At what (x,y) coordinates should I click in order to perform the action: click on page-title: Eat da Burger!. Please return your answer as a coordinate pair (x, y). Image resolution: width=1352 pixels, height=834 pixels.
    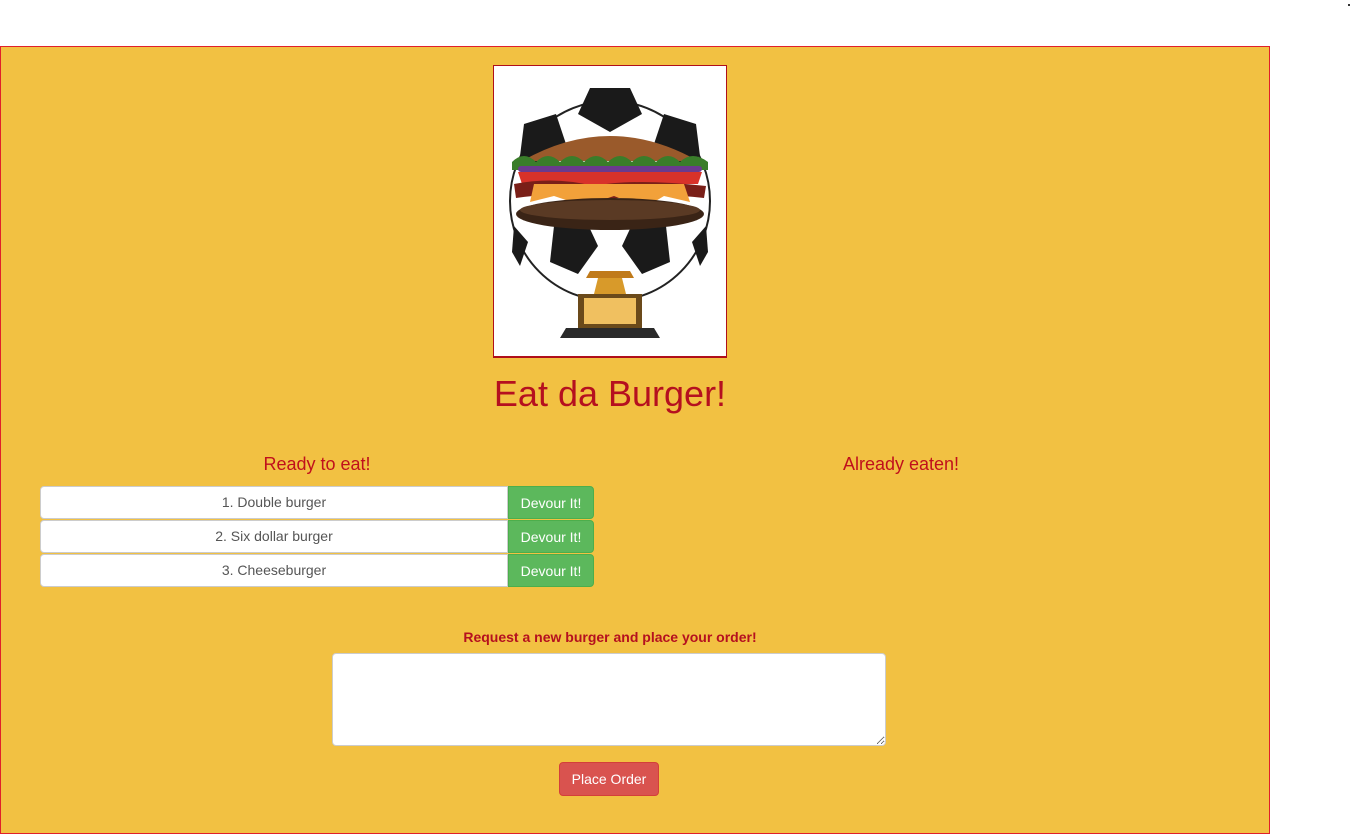
    Looking at the image, I should click on (610, 393).